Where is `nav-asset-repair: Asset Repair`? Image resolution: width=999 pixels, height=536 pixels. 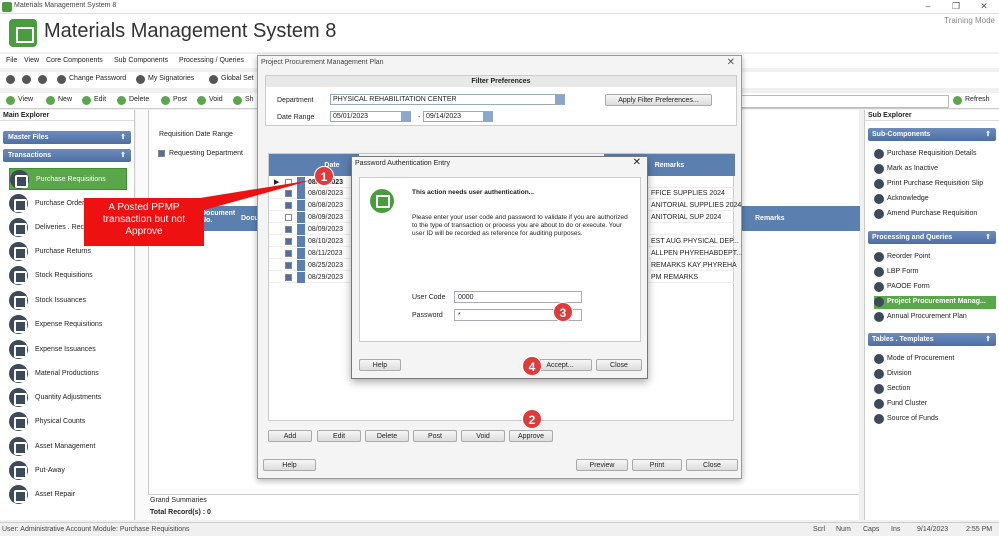
nav-asset-repair: Asset Repair is located at coordinates (68, 495).